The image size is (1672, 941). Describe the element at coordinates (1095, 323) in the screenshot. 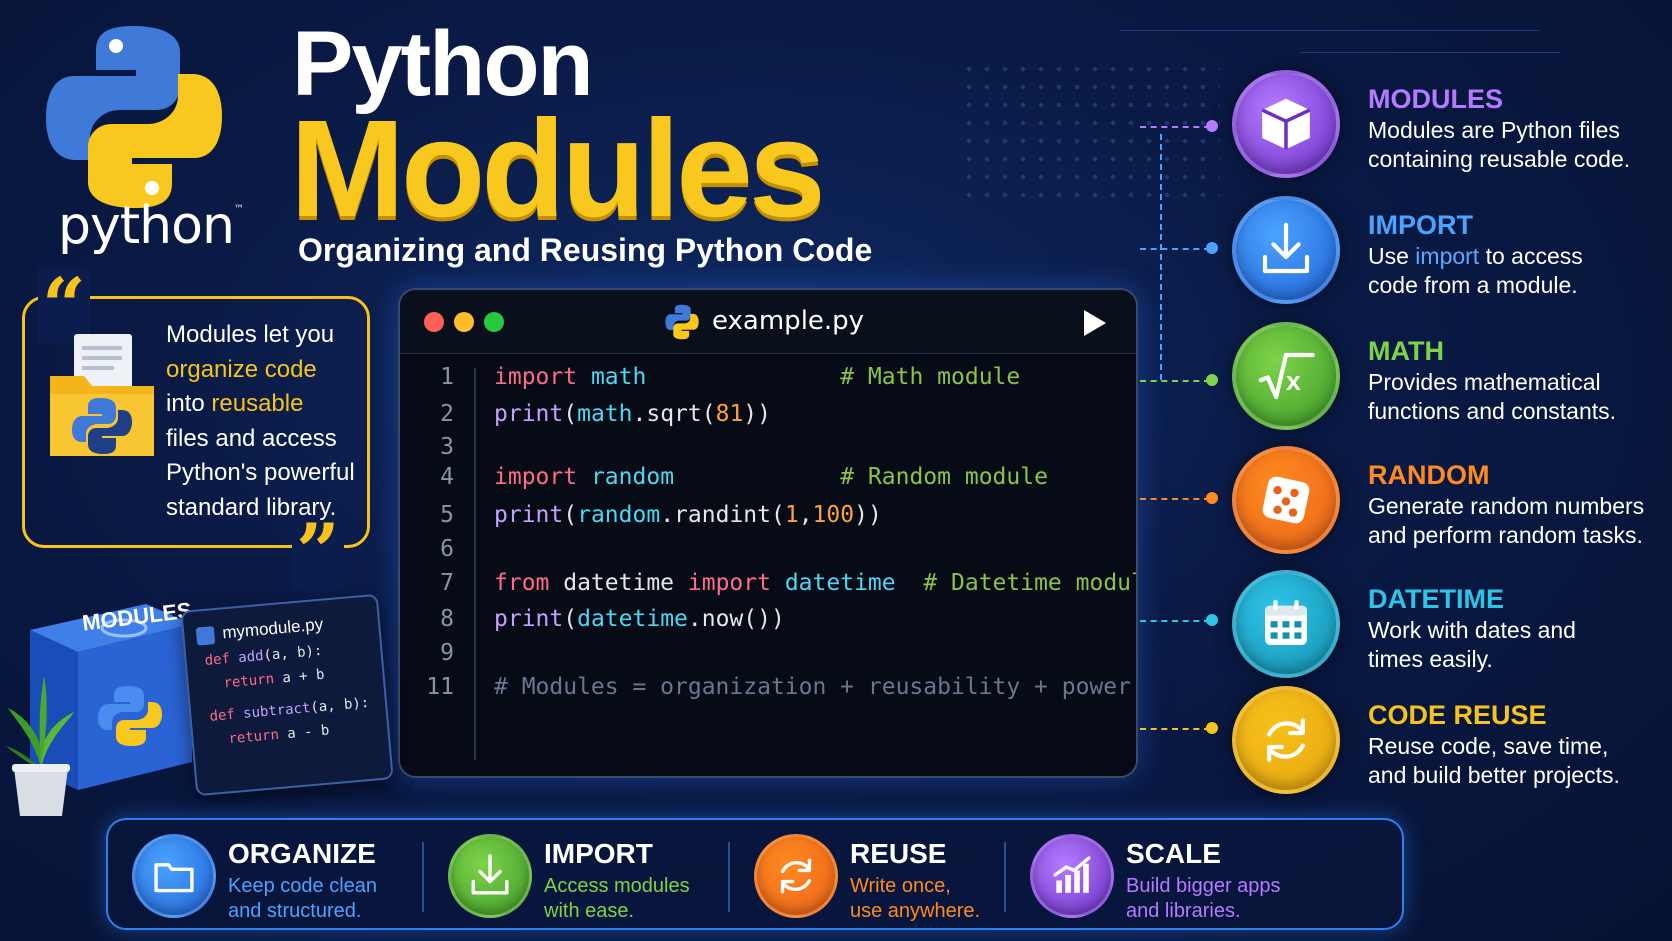

I see `play-icon` at that location.